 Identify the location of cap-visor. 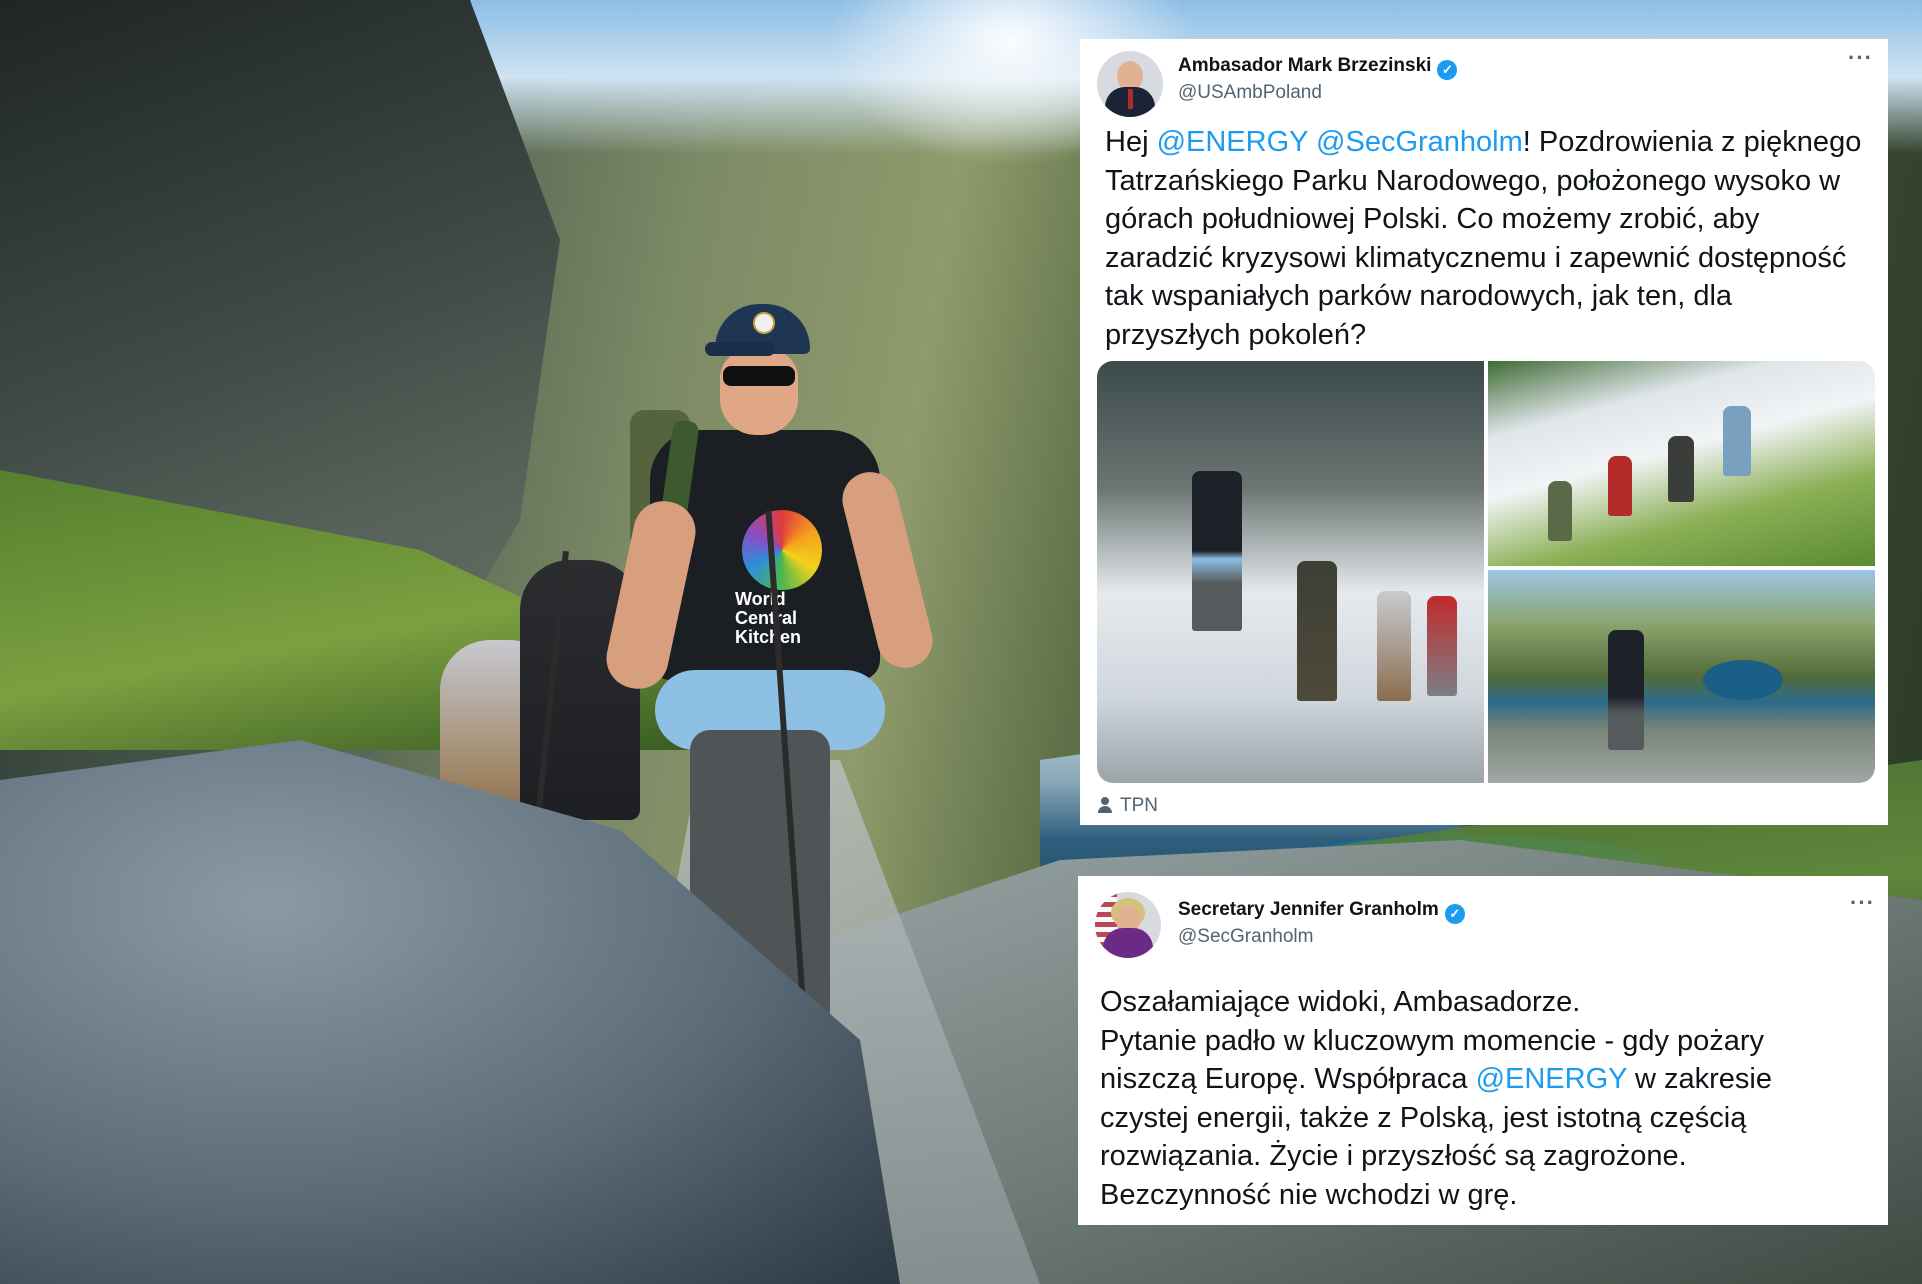
(740, 349).